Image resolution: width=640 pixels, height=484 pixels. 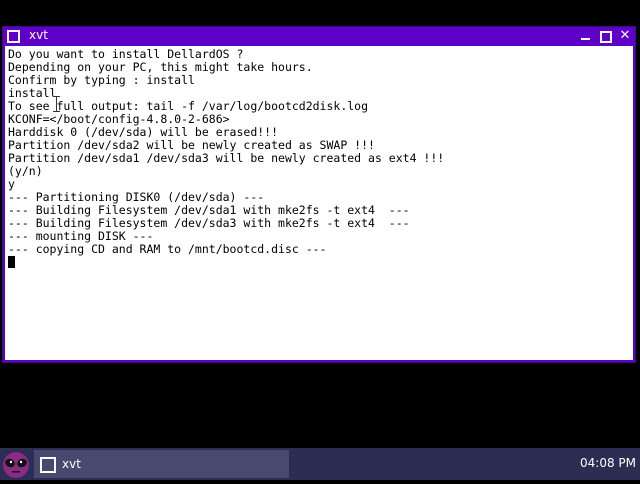 I want to click on close-icon: ✕, so click(x=625, y=35).